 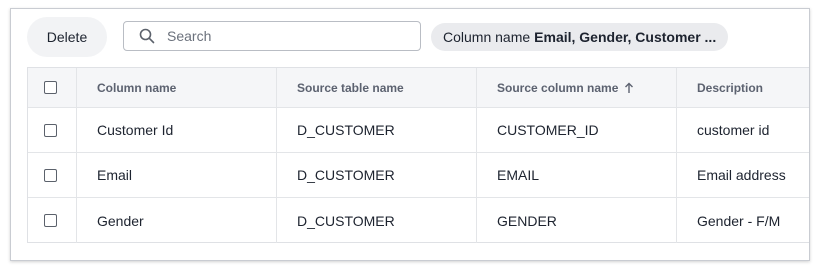 What do you see at coordinates (177, 130) in the screenshot?
I see `cell-column-name: Customer Id` at bounding box center [177, 130].